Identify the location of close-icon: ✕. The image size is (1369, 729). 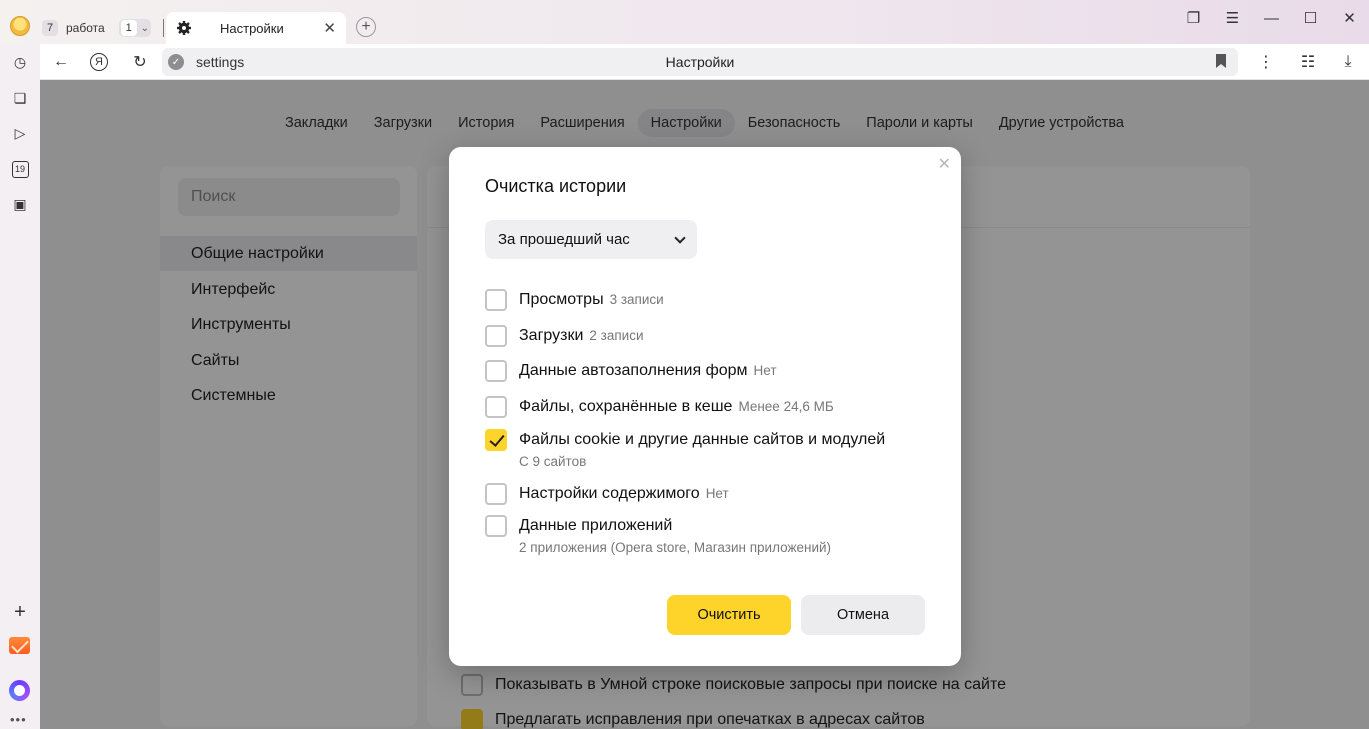
(944, 164).